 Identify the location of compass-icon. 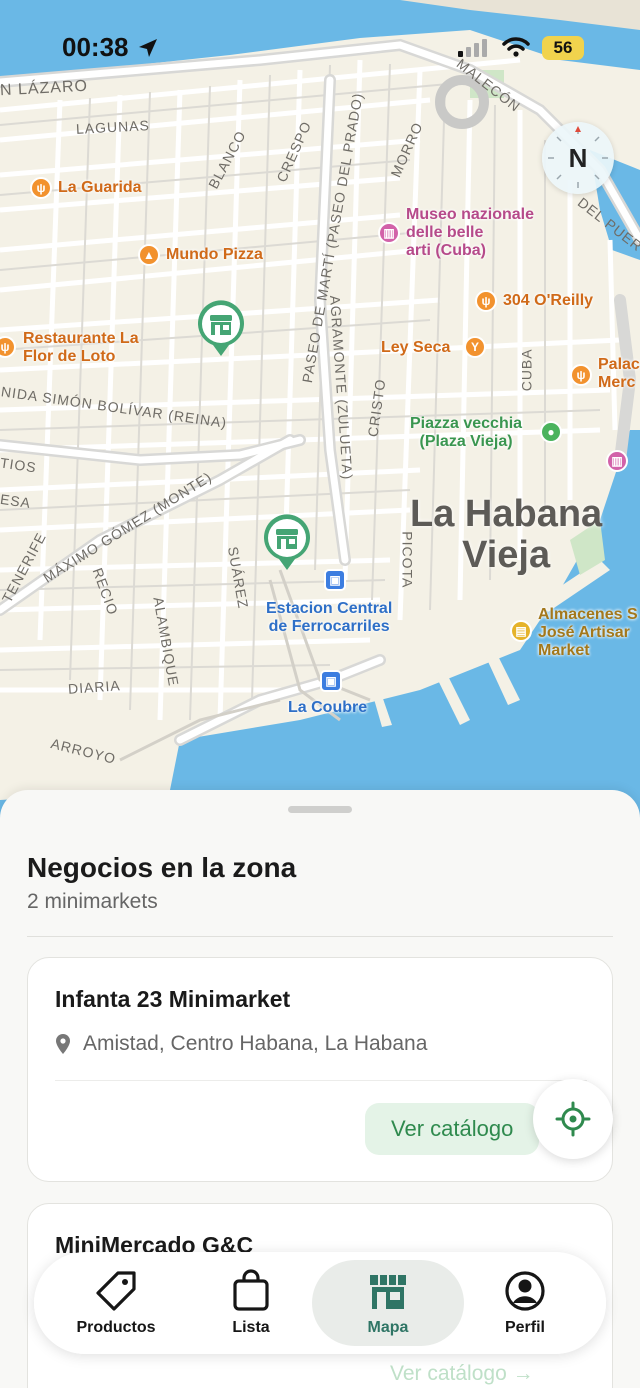
(578, 157).